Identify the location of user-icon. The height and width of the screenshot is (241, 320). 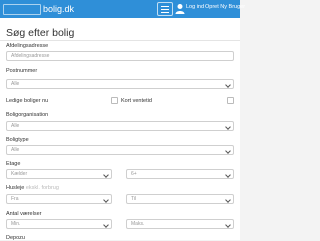
(180, 8).